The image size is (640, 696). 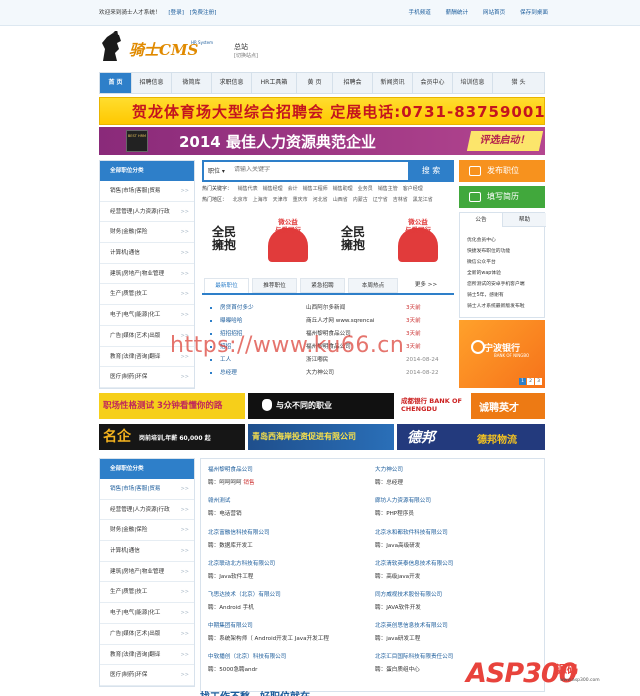 I want to click on register-link: [免费注册], so click(x=203, y=13).